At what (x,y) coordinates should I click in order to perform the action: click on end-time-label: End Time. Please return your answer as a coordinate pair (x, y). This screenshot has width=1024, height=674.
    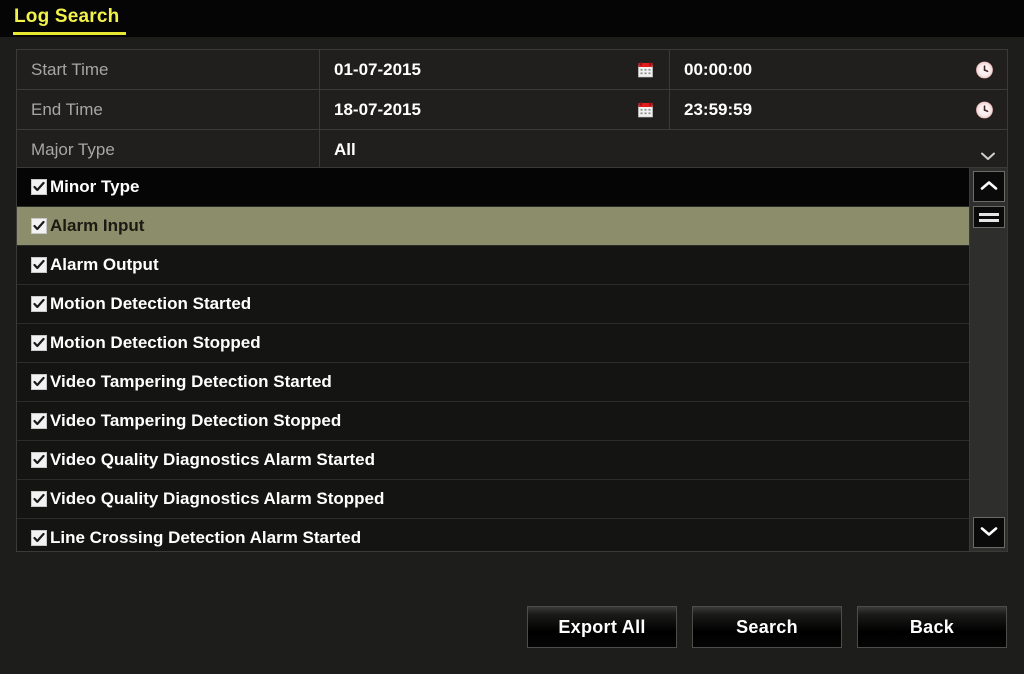
    Looking at the image, I should click on (168, 109).